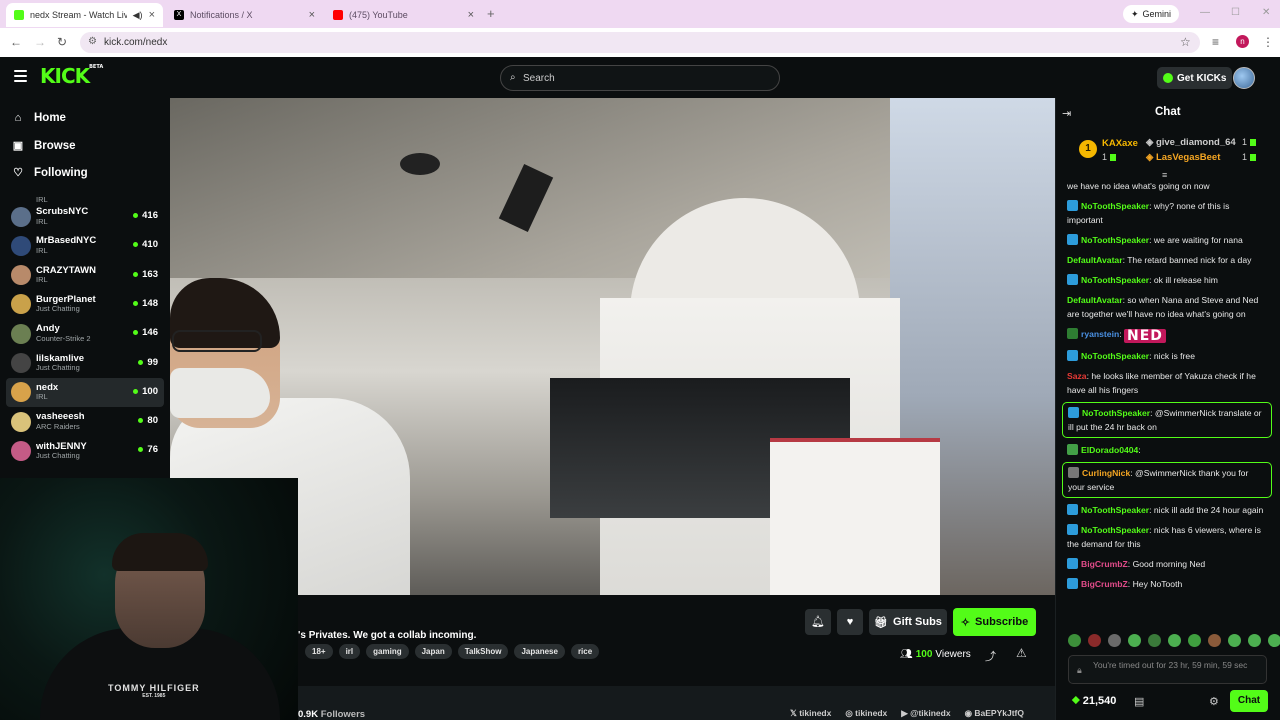 The width and height of the screenshot is (1280, 720). What do you see at coordinates (221, 15) in the screenshot?
I see `tab-title: Notifications / X` at bounding box center [221, 15].